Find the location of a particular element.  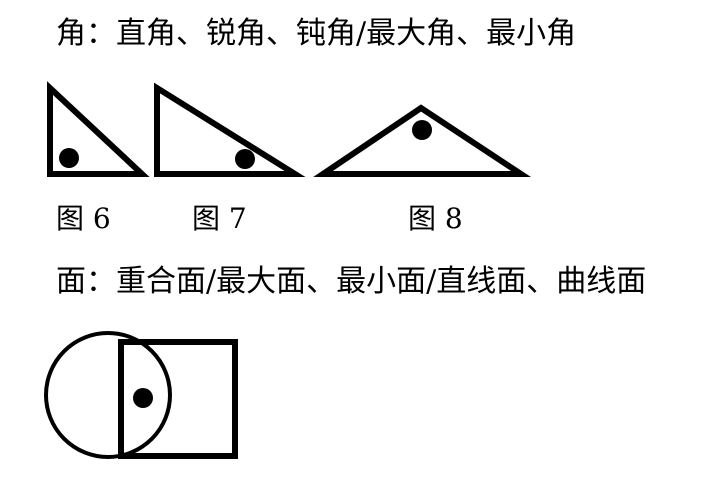

obtuse-triangle-outline is located at coordinates (422, 140).